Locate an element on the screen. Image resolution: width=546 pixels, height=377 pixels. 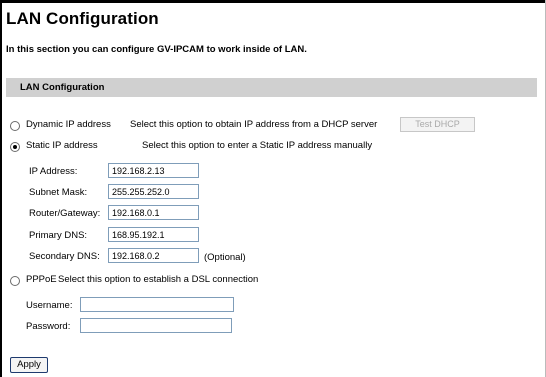
test-dhcp-button: Test DHCP is located at coordinates (437, 124).